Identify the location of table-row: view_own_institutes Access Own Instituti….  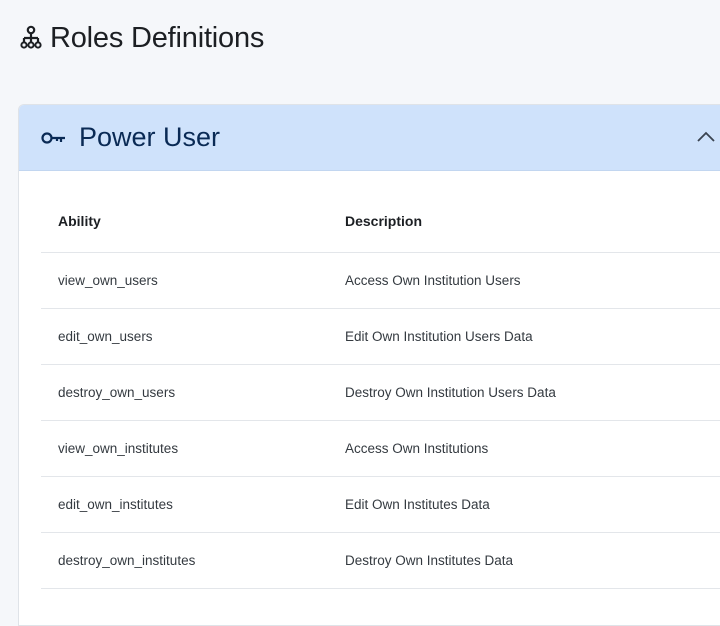
(380, 448).